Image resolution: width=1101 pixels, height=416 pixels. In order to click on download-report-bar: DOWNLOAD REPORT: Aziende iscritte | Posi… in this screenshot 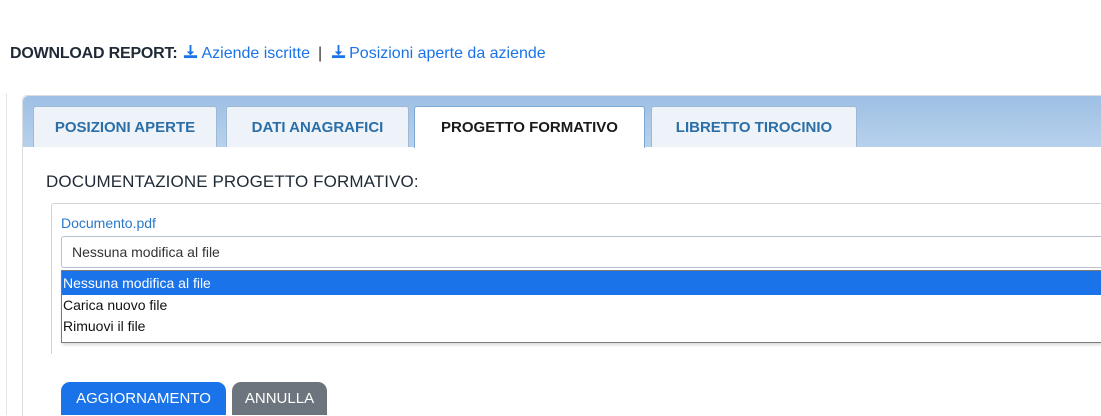, I will do `click(278, 54)`.